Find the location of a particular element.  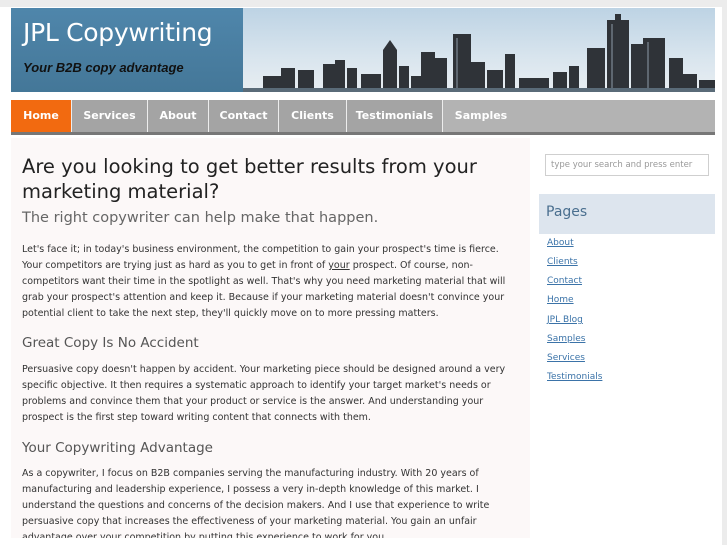

nav-contact: Contact is located at coordinates (244, 116).